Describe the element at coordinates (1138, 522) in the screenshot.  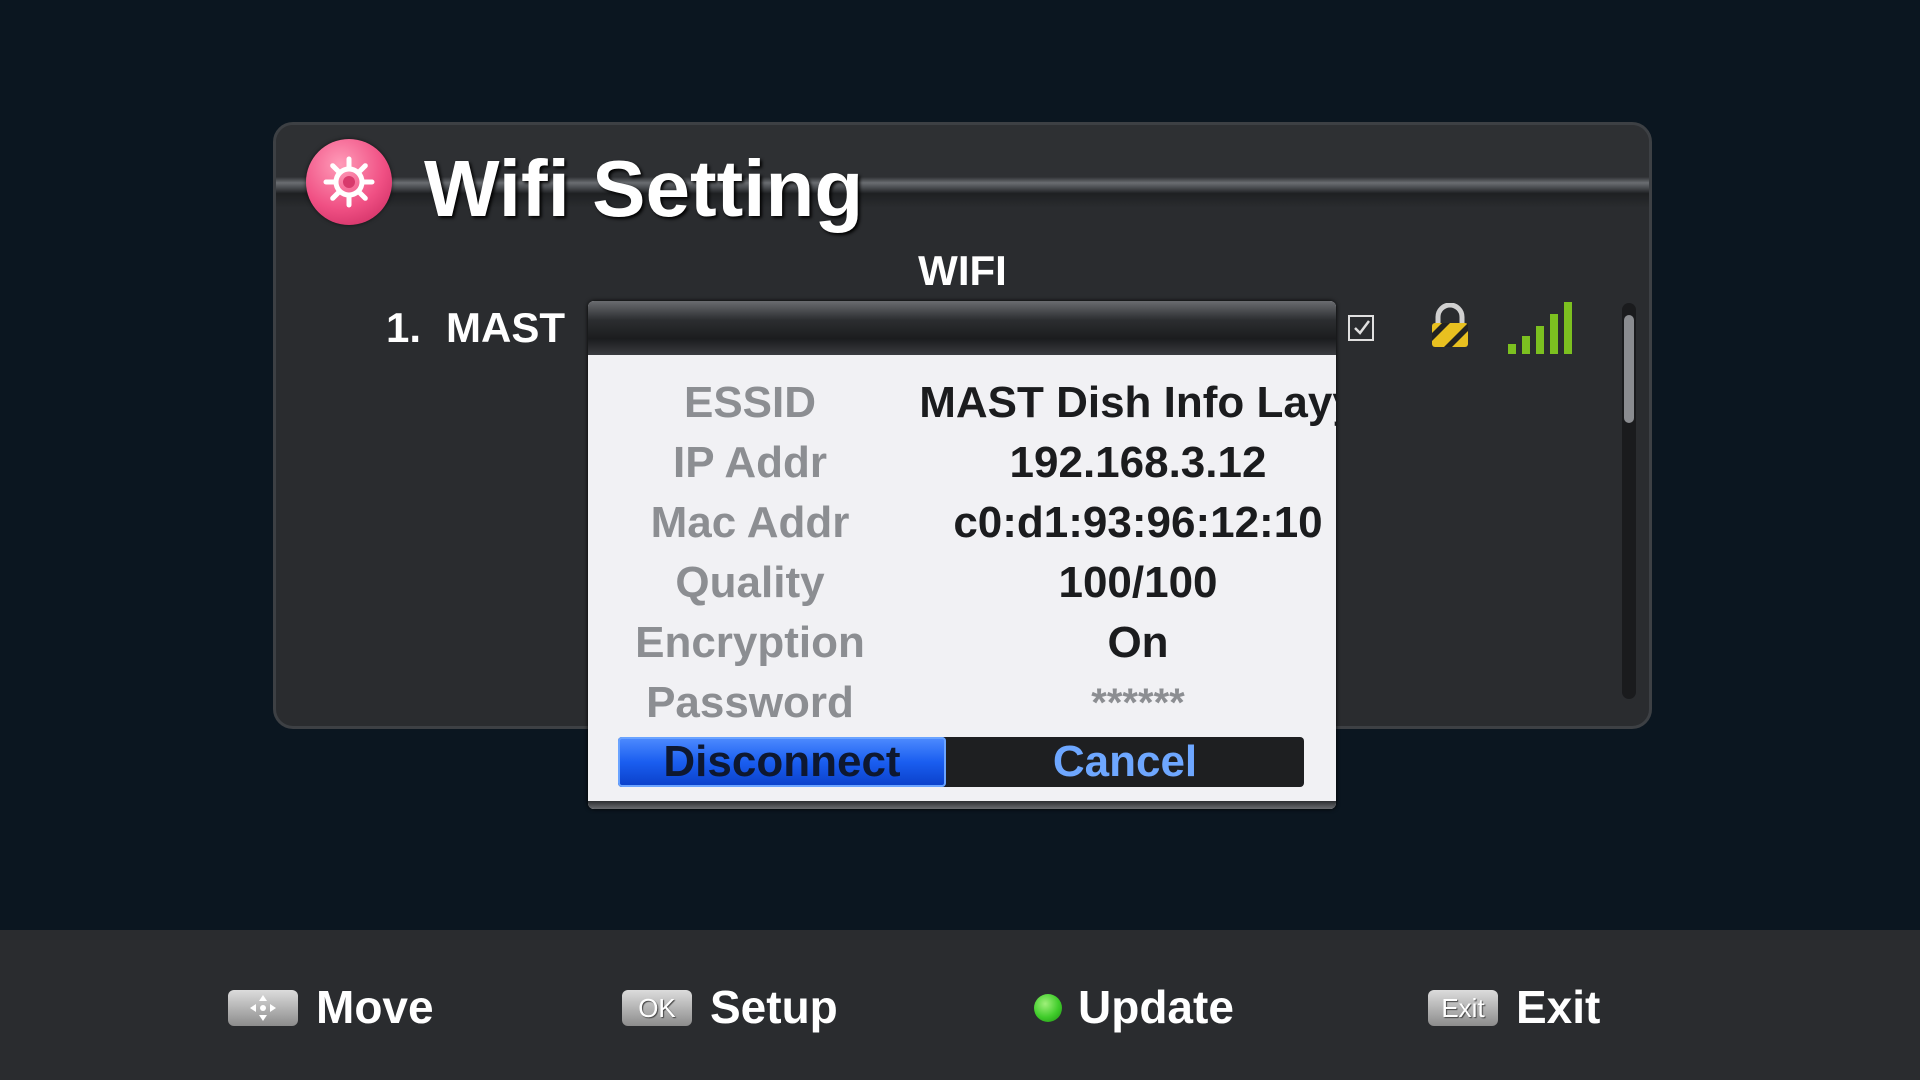
I see `mac-addr-value: c0:d1:93:96:12:10` at that location.